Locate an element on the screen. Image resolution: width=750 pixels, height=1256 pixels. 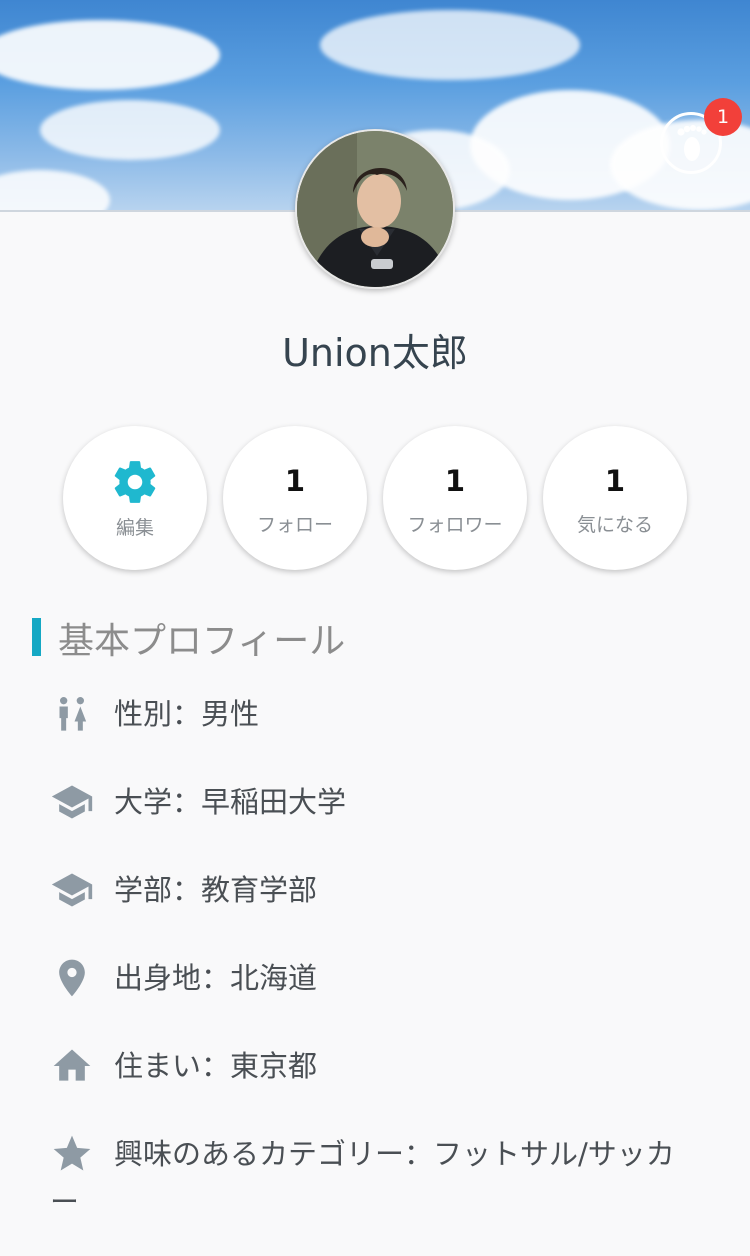
interested-label: 気になる is located at coordinates (614, 524).